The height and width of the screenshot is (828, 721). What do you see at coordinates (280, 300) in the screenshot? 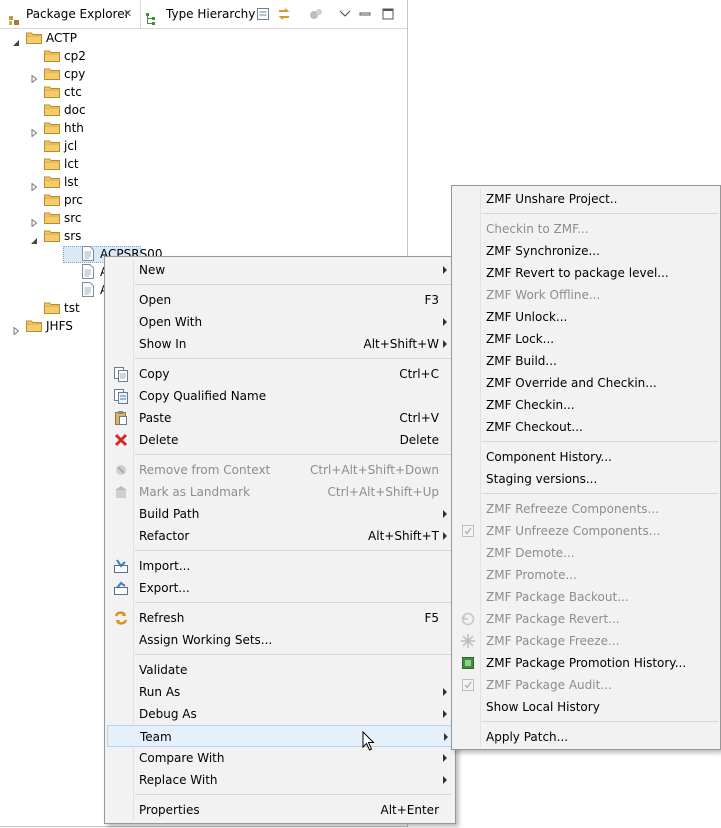
I see `menu-item-open: Open F3` at bounding box center [280, 300].